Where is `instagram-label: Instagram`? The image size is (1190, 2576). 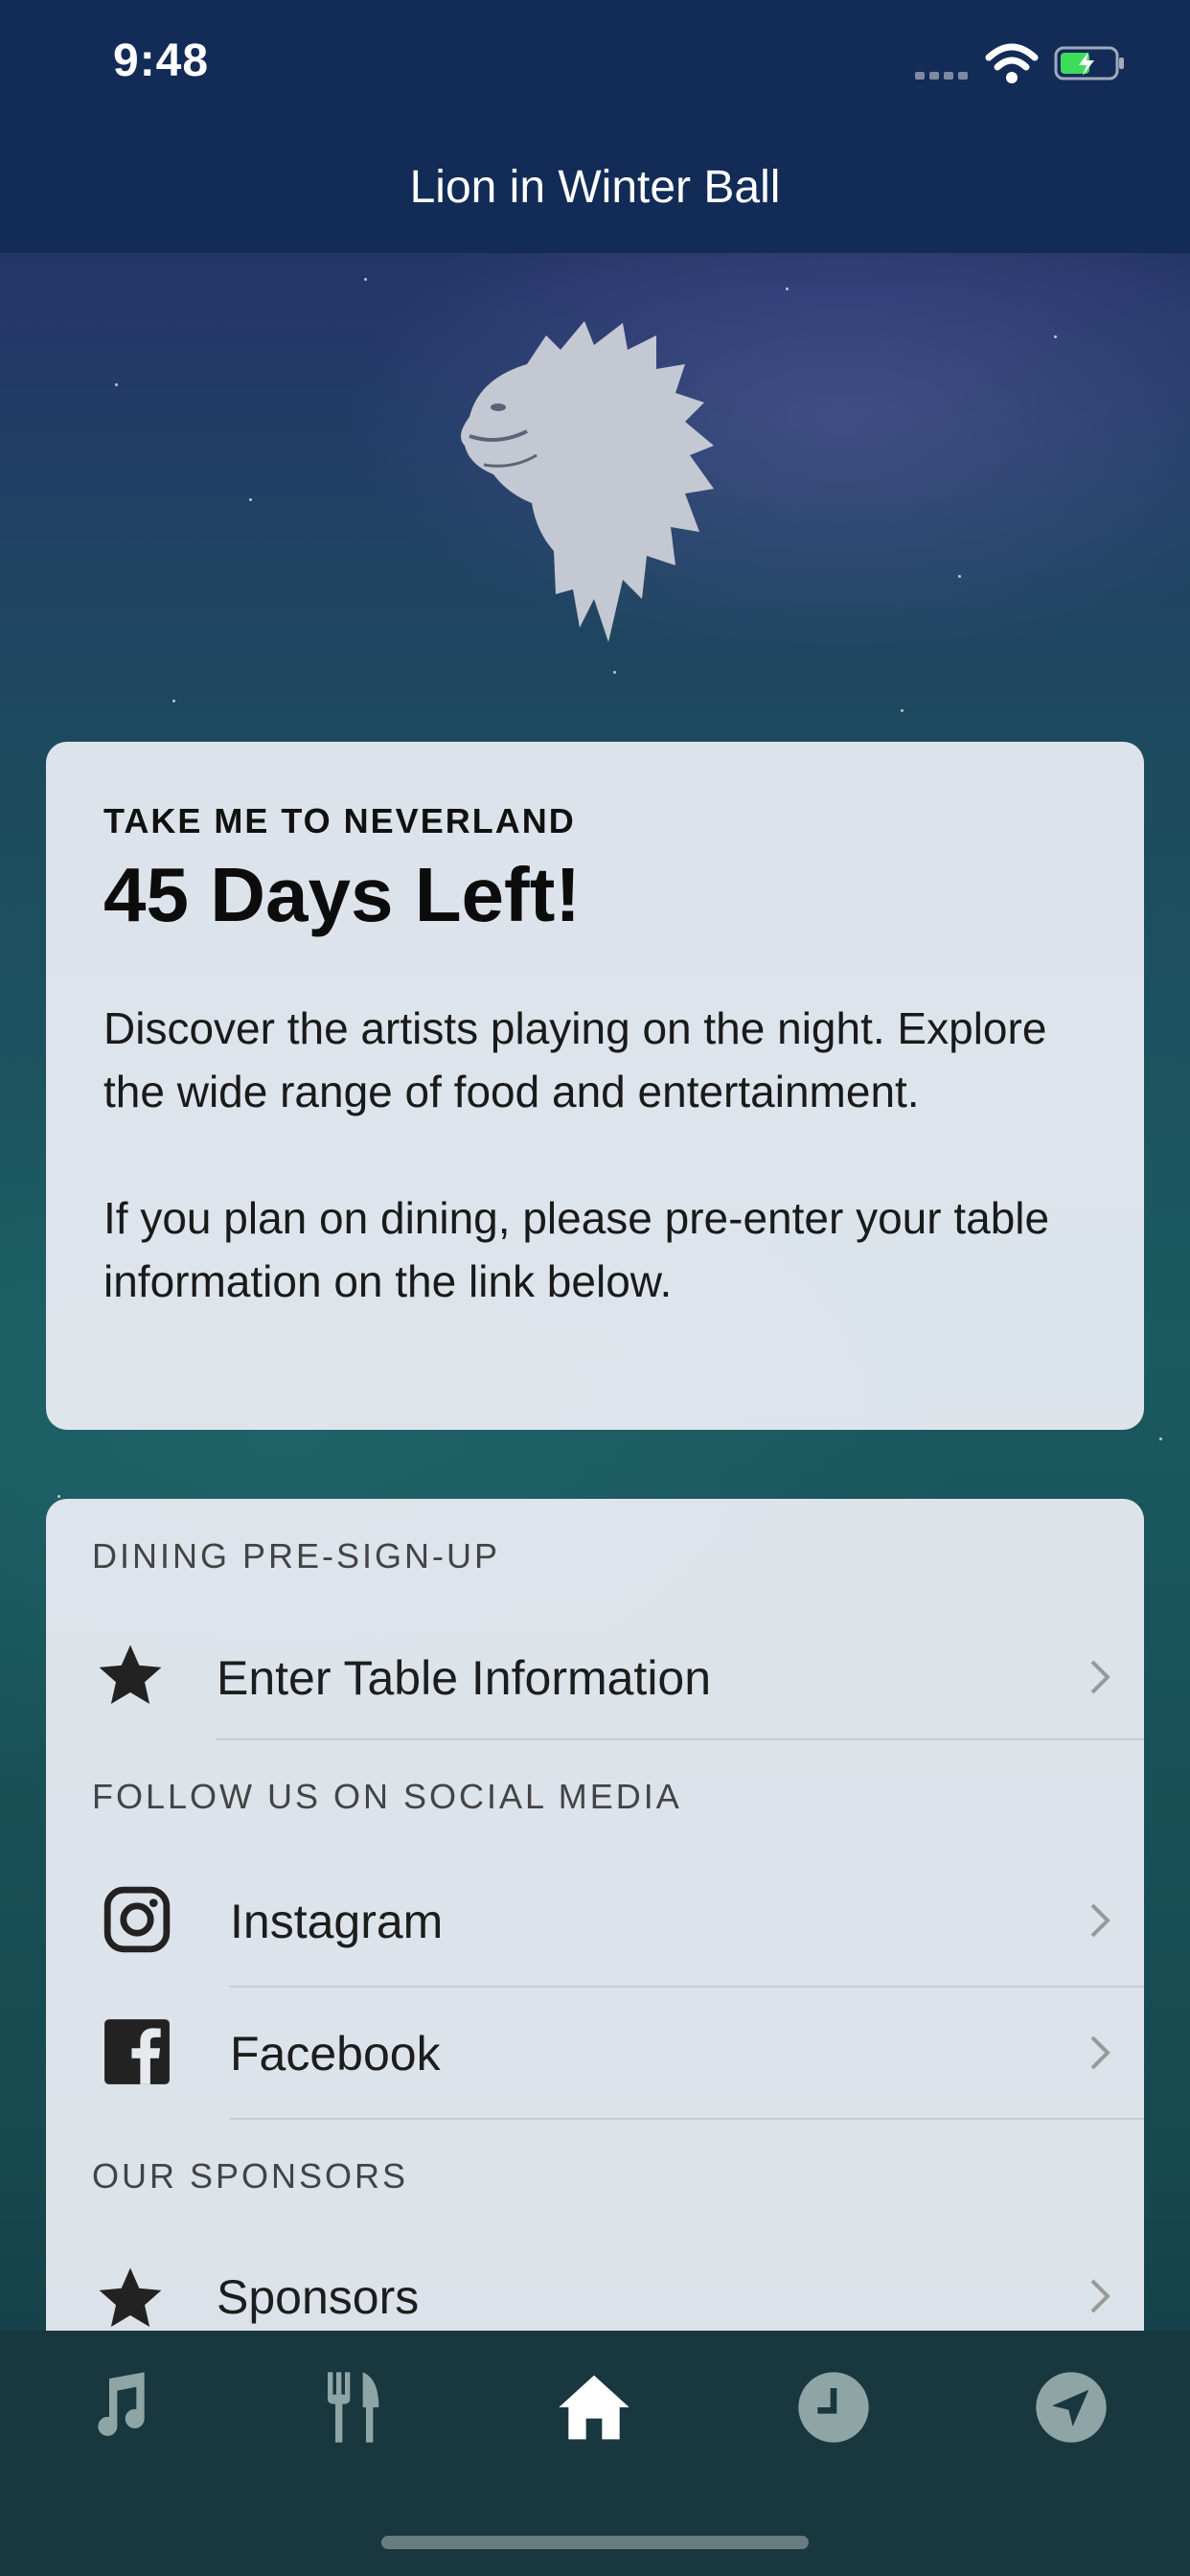
instagram-label: Instagram is located at coordinates (337, 1921).